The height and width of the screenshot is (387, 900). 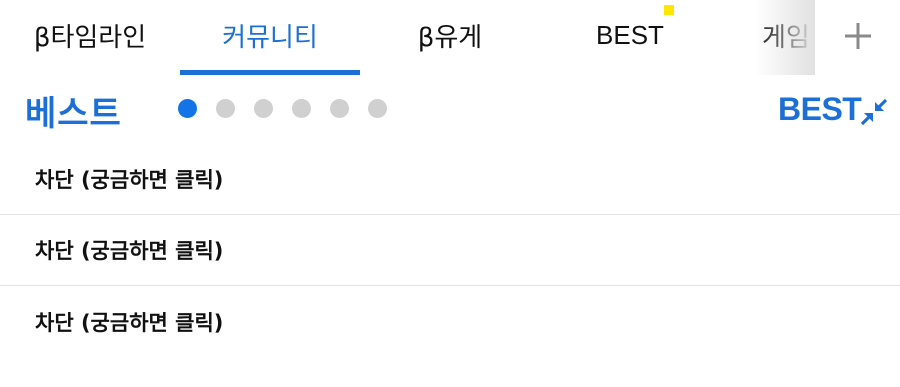 I want to click on best-section-title: 베스트, so click(x=73, y=114).